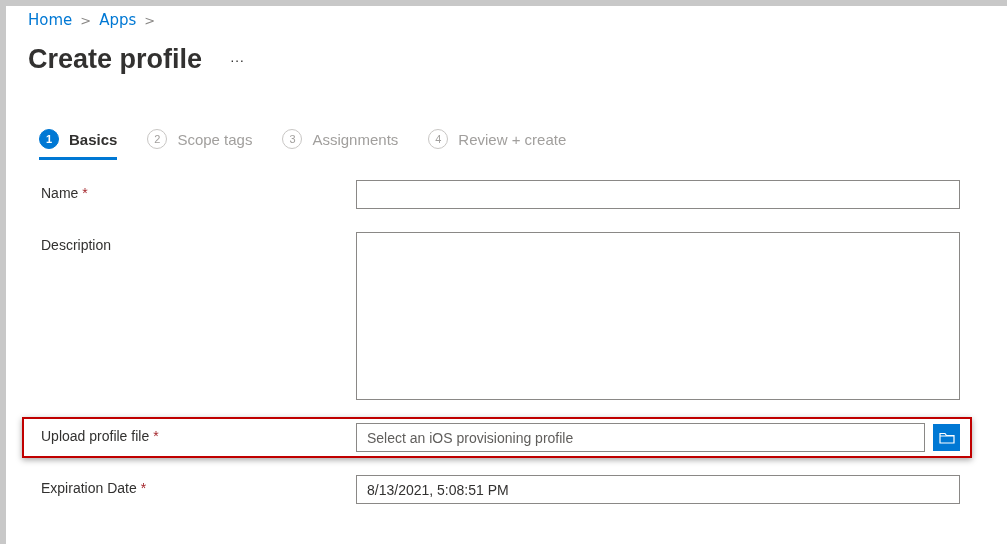 The width and height of the screenshot is (1007, 544). I want to click on wizard-tab: 3 Assignments, so click(340, 144).